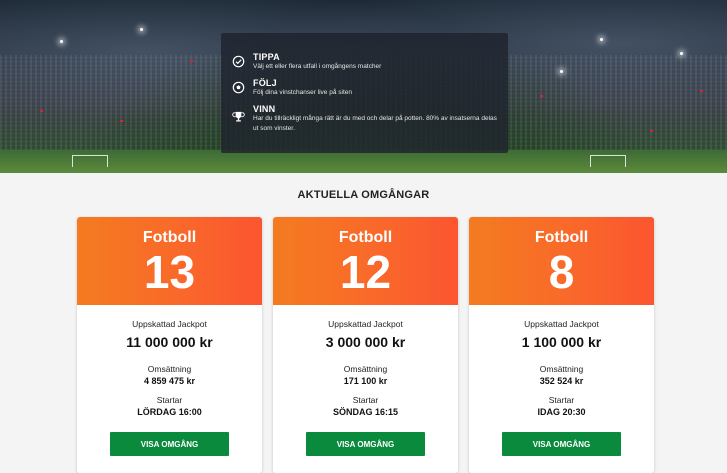  Describe the element at coordinates (265, 83) in the screenshot. I see `info-title: FÖLJ` at that location.